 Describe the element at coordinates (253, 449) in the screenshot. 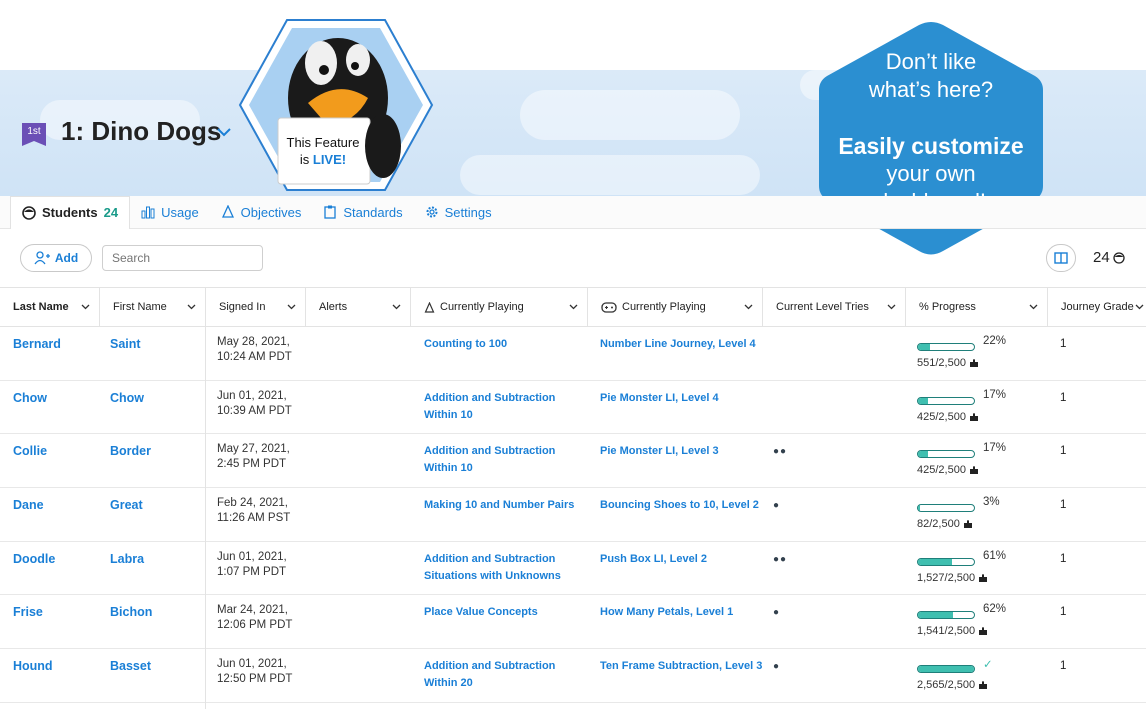

I see `signed-in-date: May 27, 2021,` at that location.